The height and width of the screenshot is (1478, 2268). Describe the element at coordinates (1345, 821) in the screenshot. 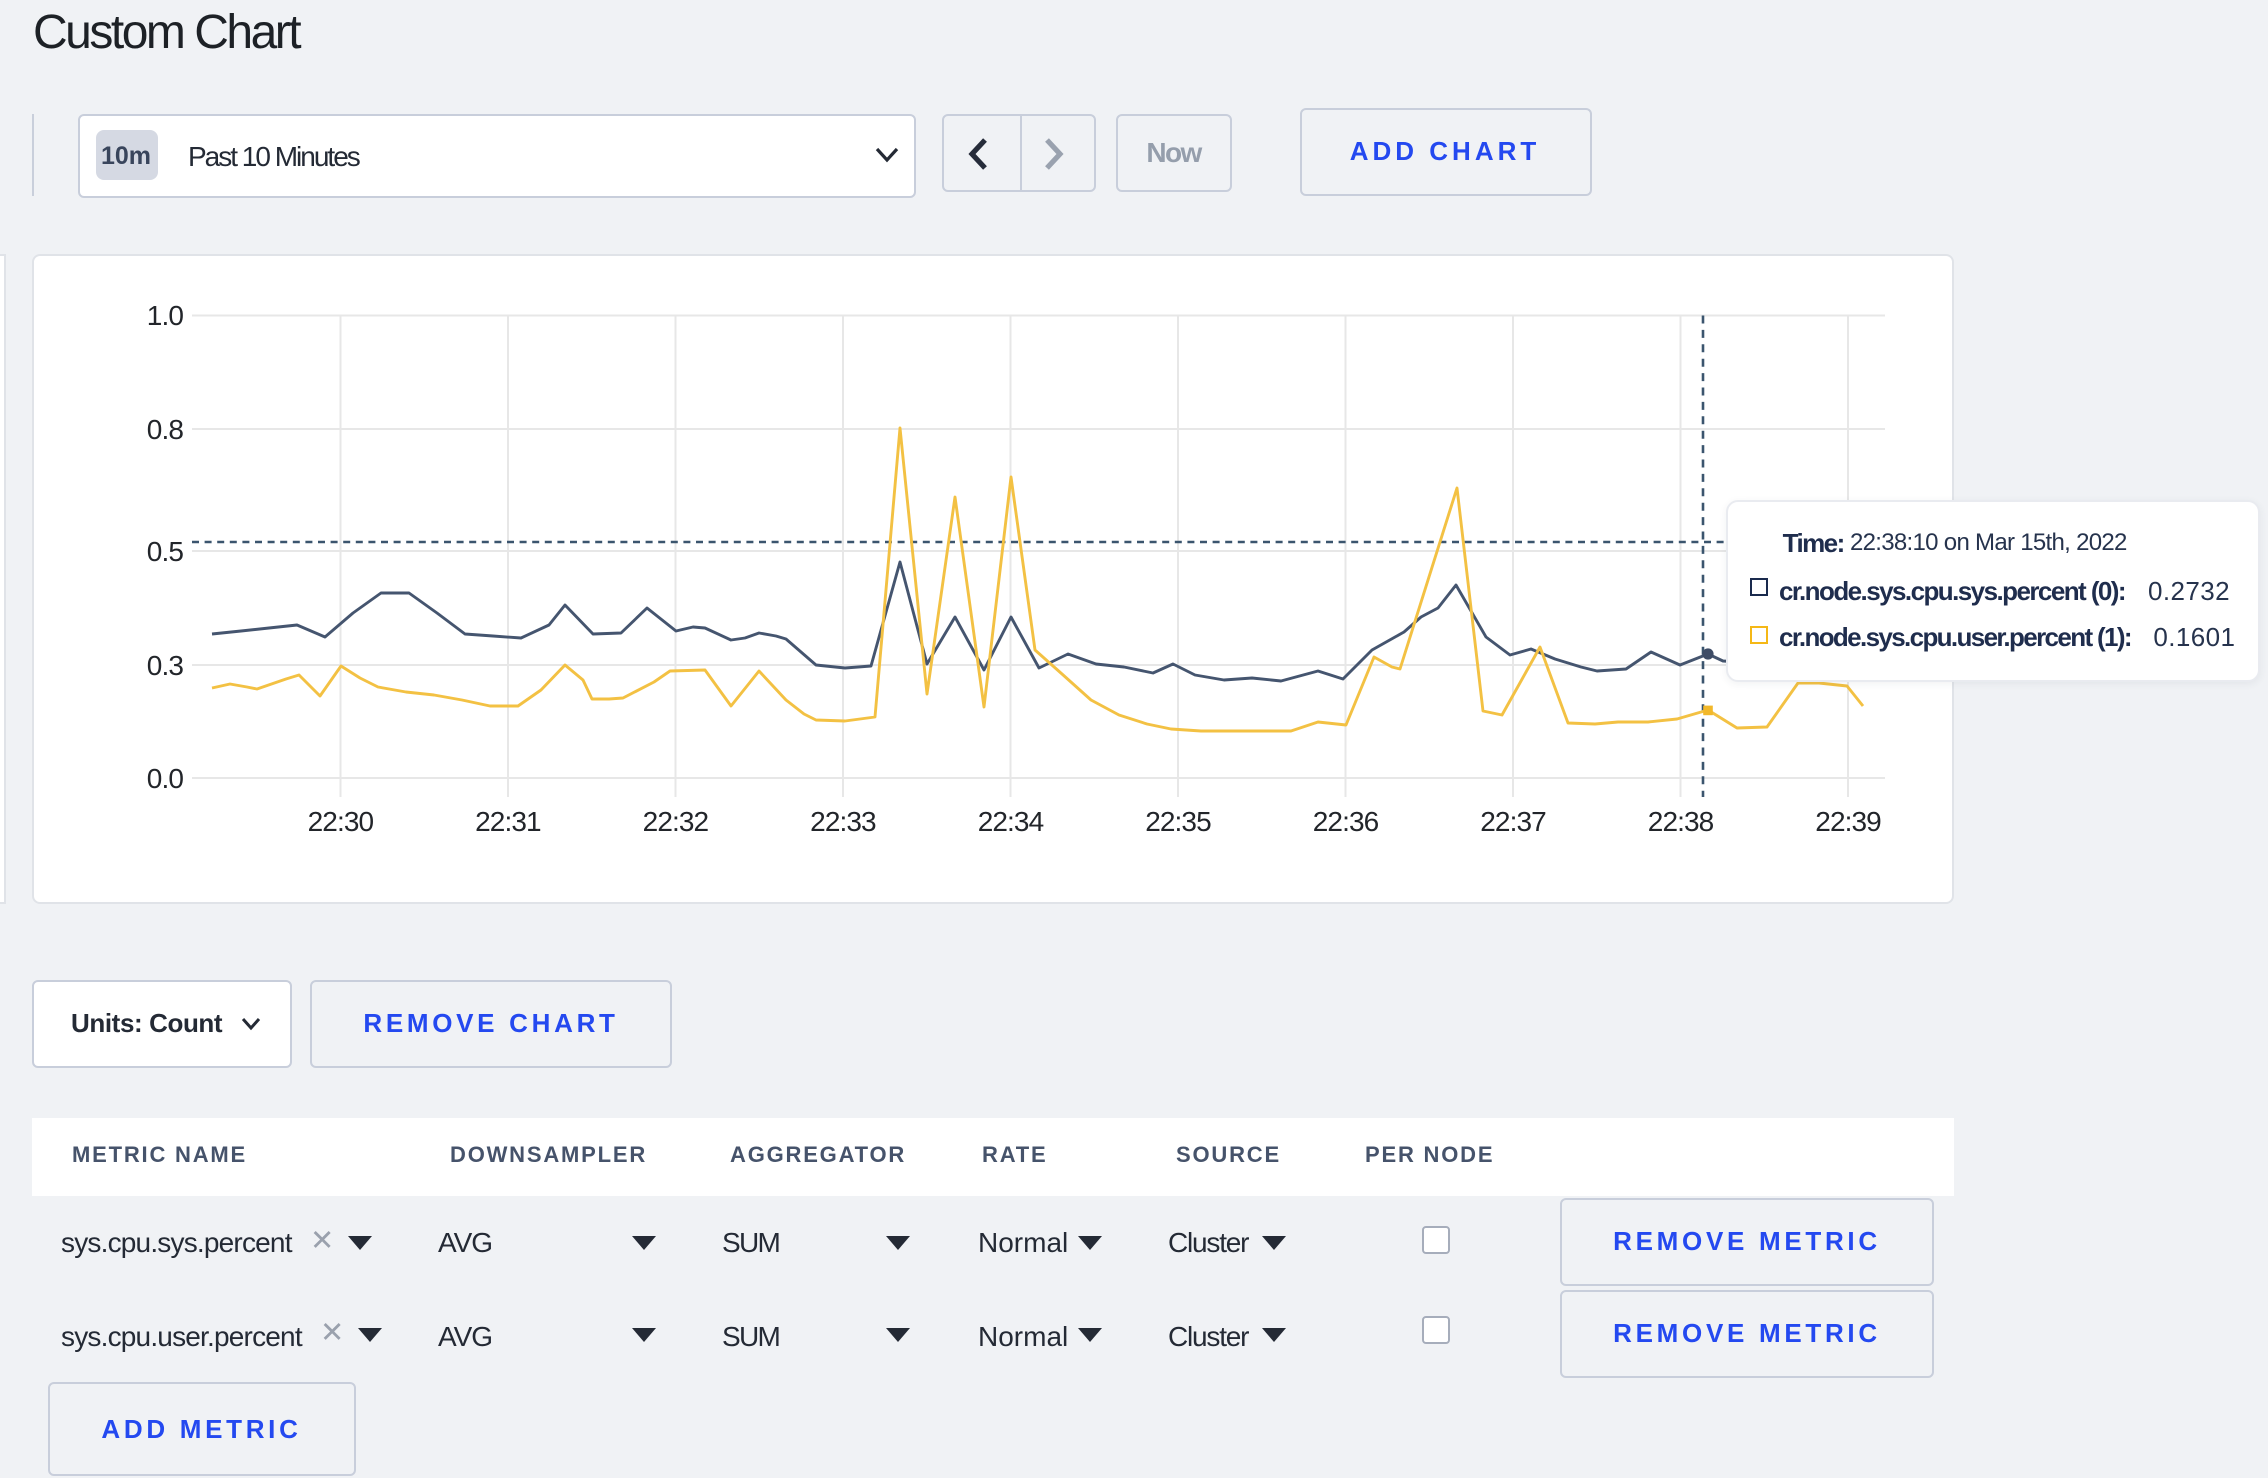

I see `svg-text: 22:36` at that location.